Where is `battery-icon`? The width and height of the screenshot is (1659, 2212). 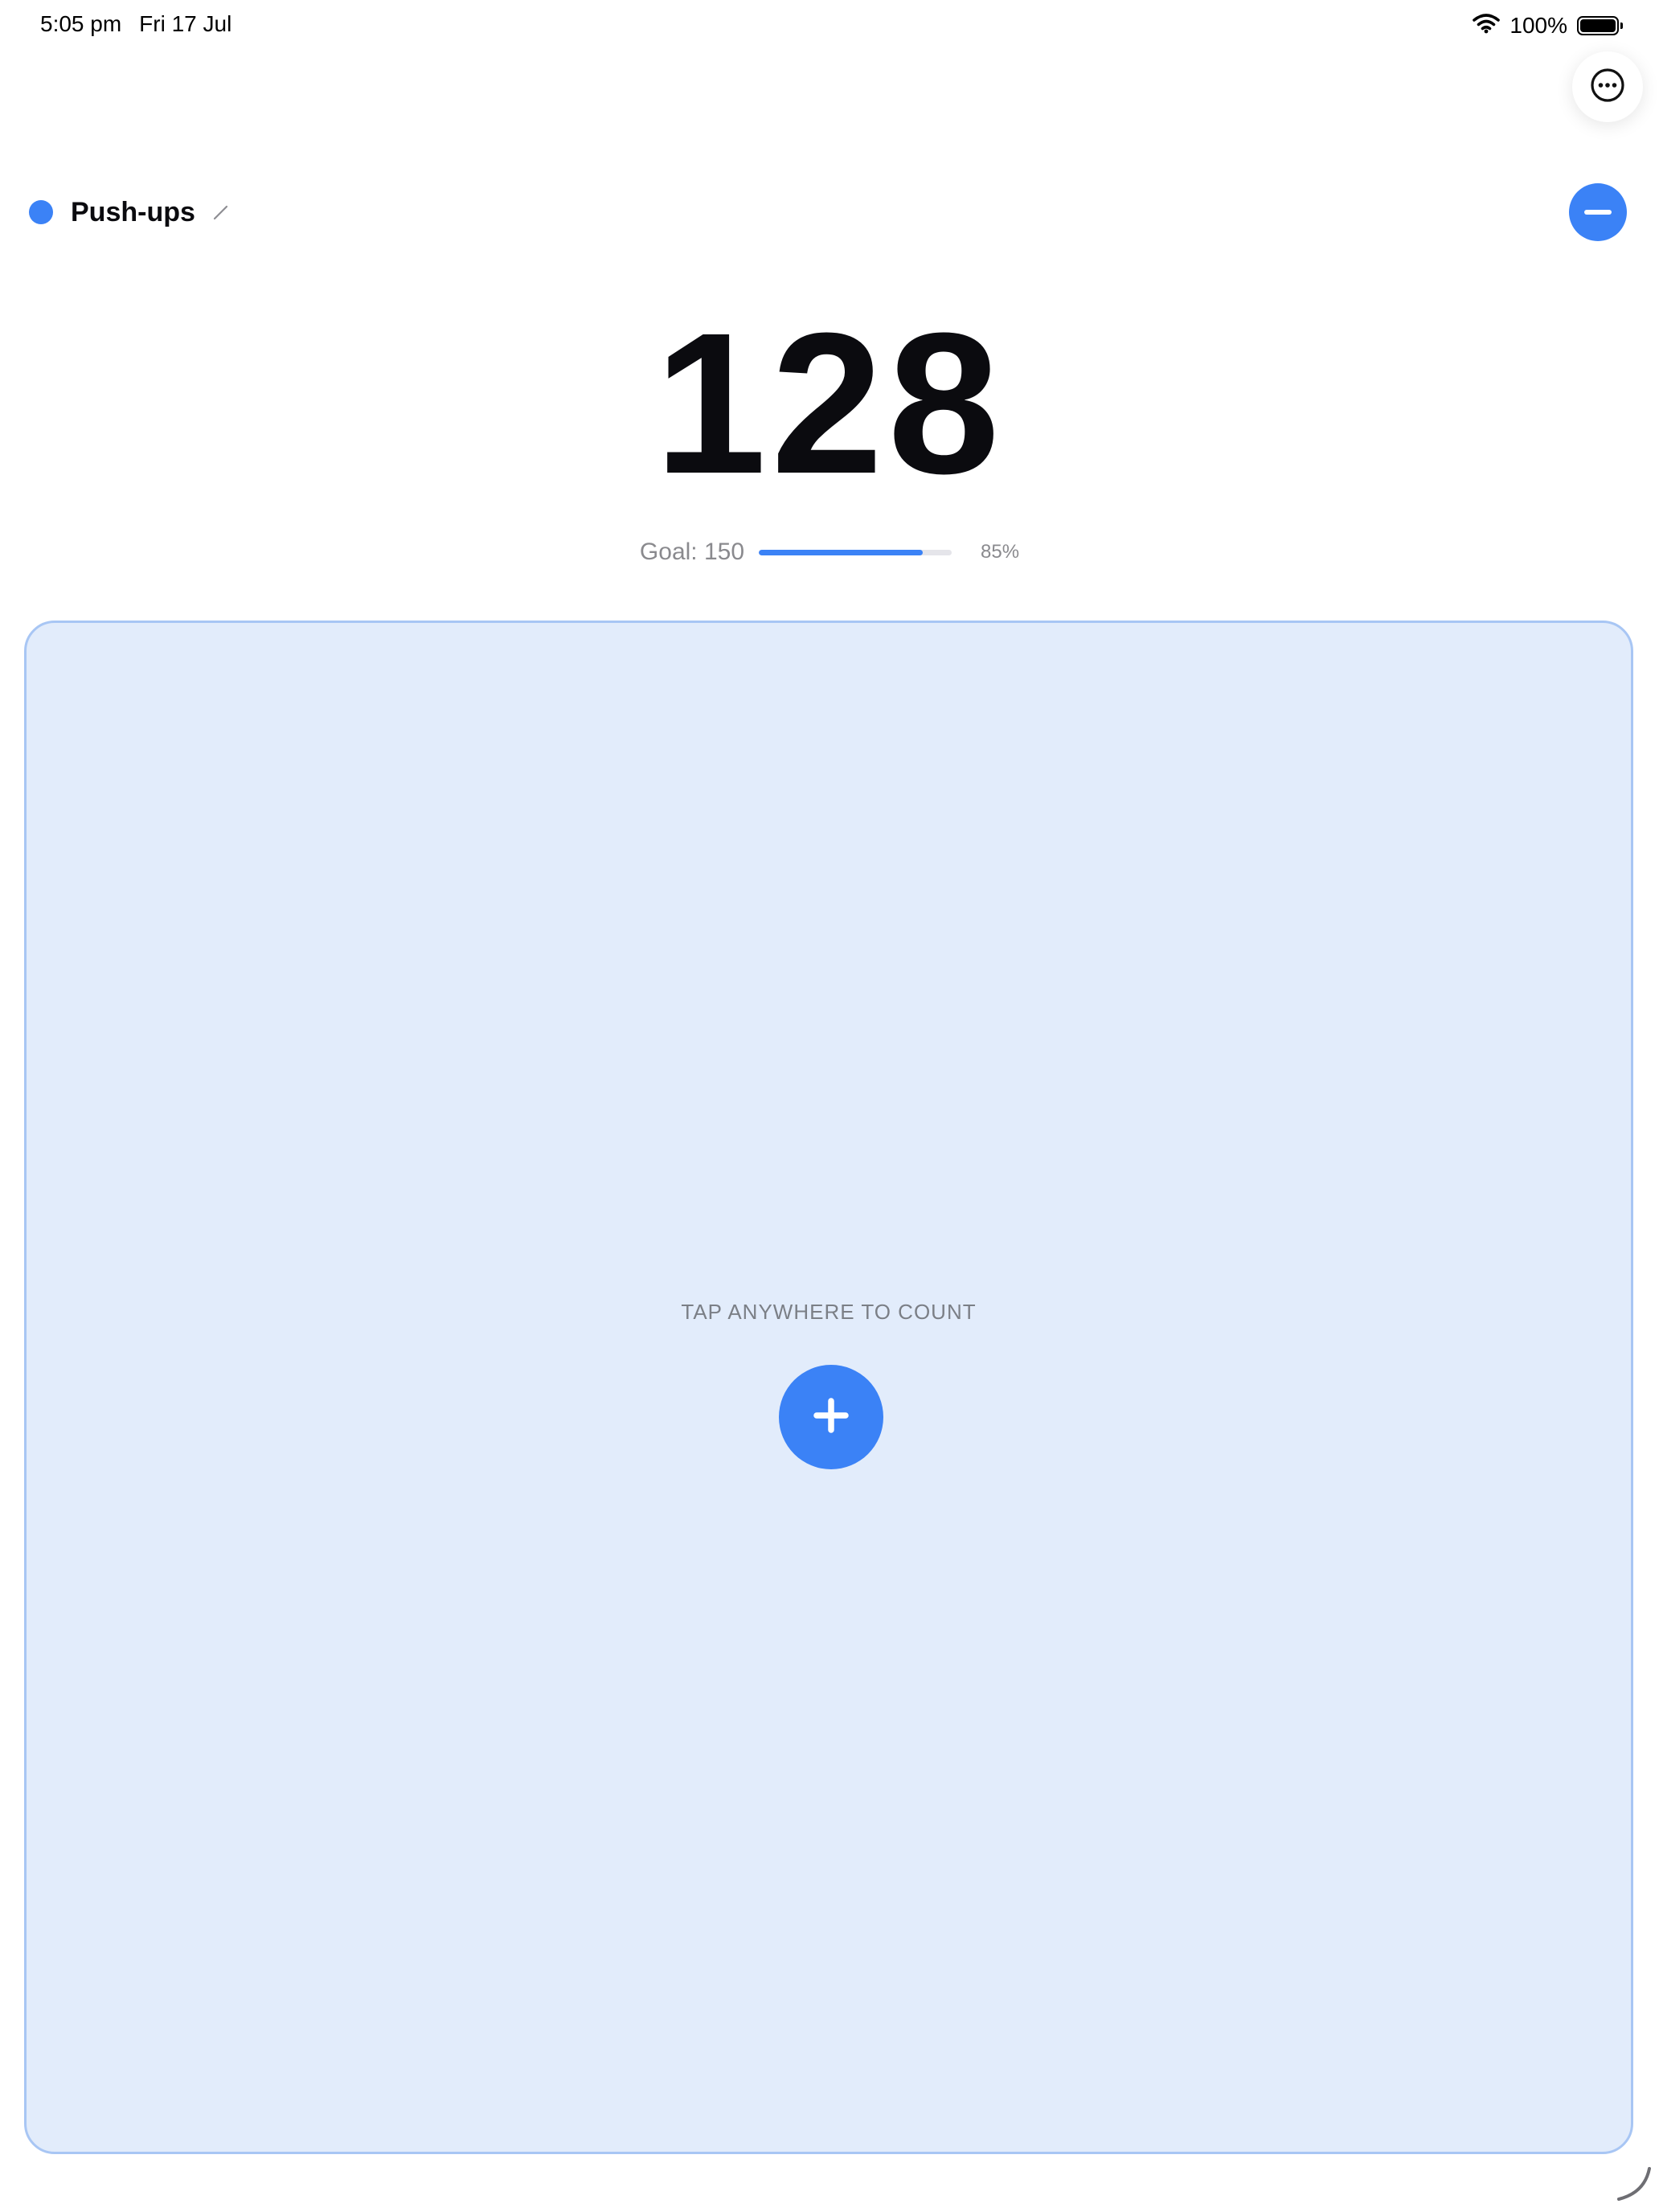
battery-icon is located at coordinates (1600, 25).